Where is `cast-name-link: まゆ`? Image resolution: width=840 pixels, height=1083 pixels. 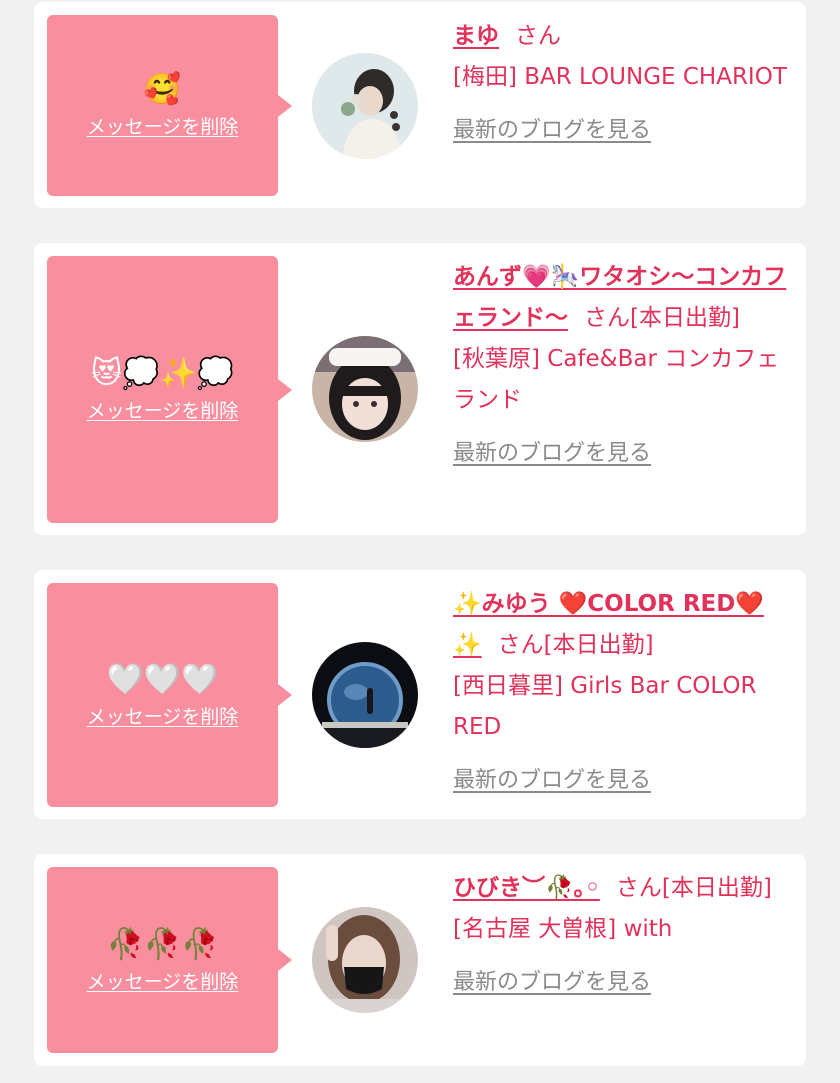
cast-name-link: まゆ is located at coordinates (476, 36).